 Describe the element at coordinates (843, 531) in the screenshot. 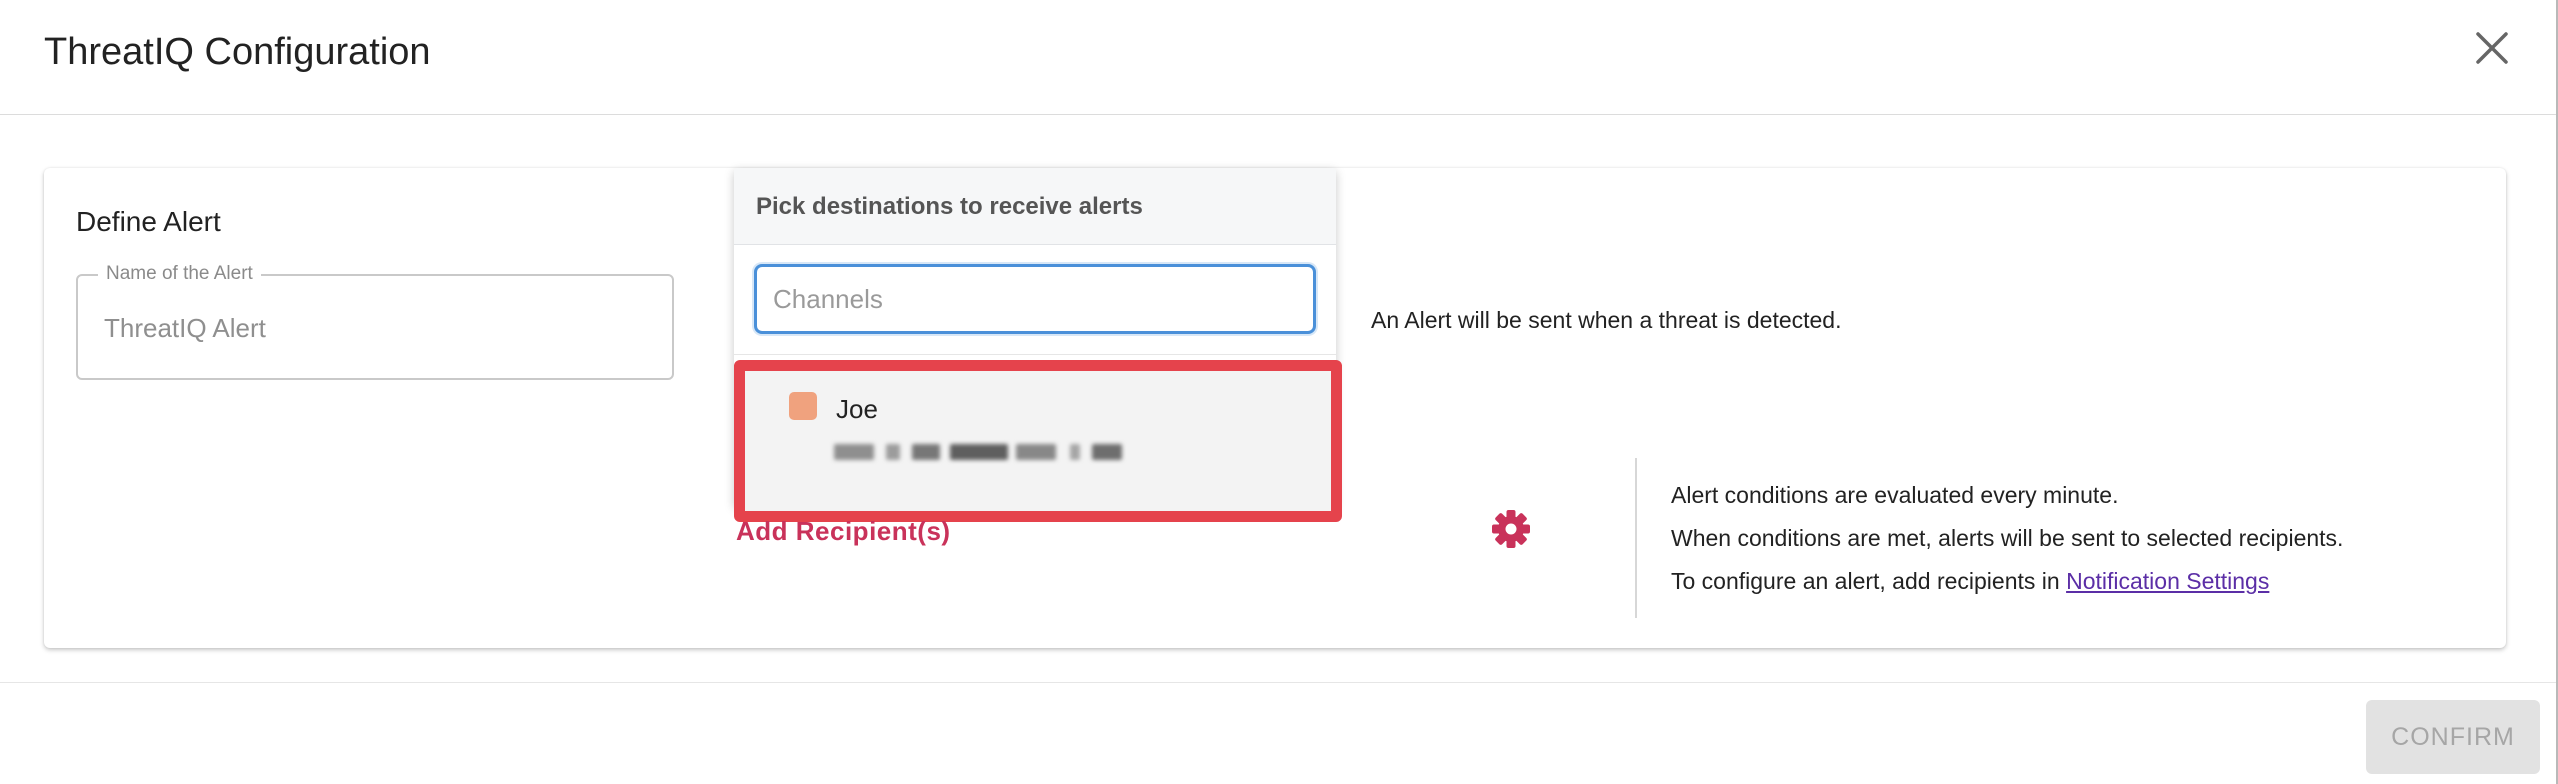

I see `add-recipients-link: Add Recipient(s)` at that location.